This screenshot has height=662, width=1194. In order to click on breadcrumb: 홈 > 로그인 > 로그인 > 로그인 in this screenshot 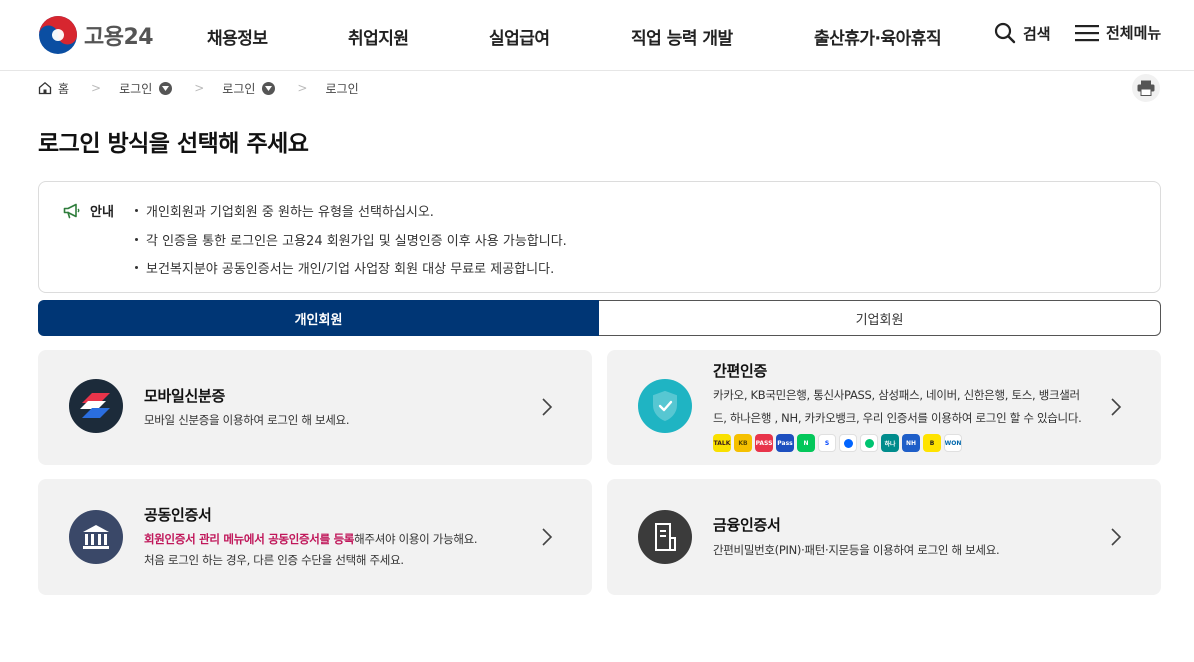, I will do `click(198, 88)`.